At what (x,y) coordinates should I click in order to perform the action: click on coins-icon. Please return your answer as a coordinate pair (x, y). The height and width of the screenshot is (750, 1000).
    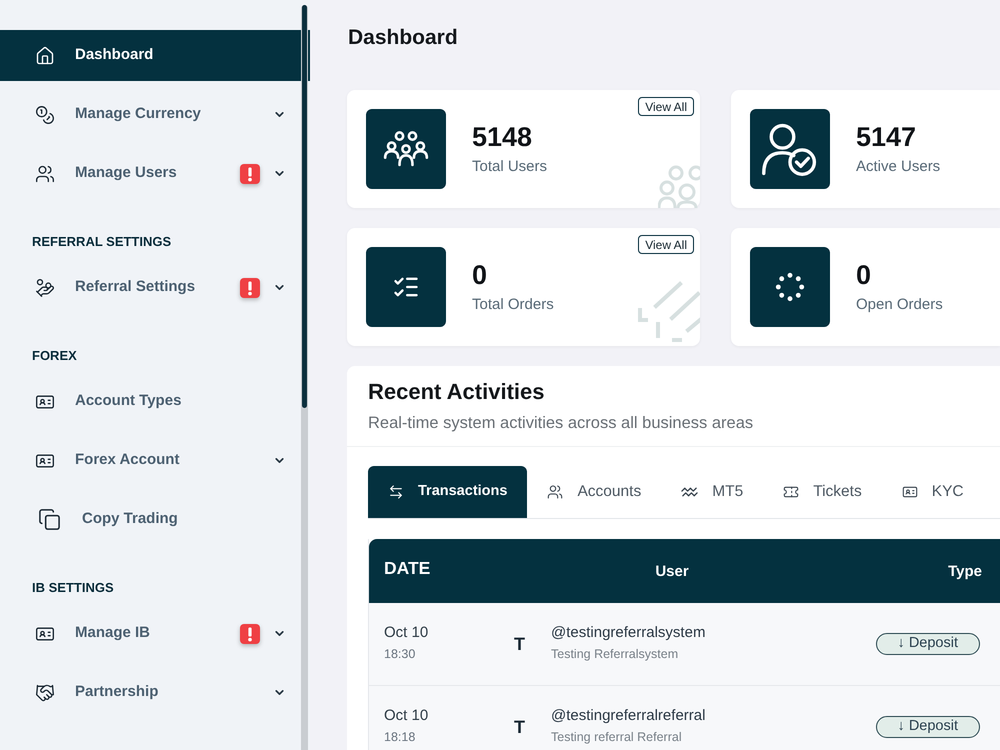
    Looking at the image, I should click on (45, 114).